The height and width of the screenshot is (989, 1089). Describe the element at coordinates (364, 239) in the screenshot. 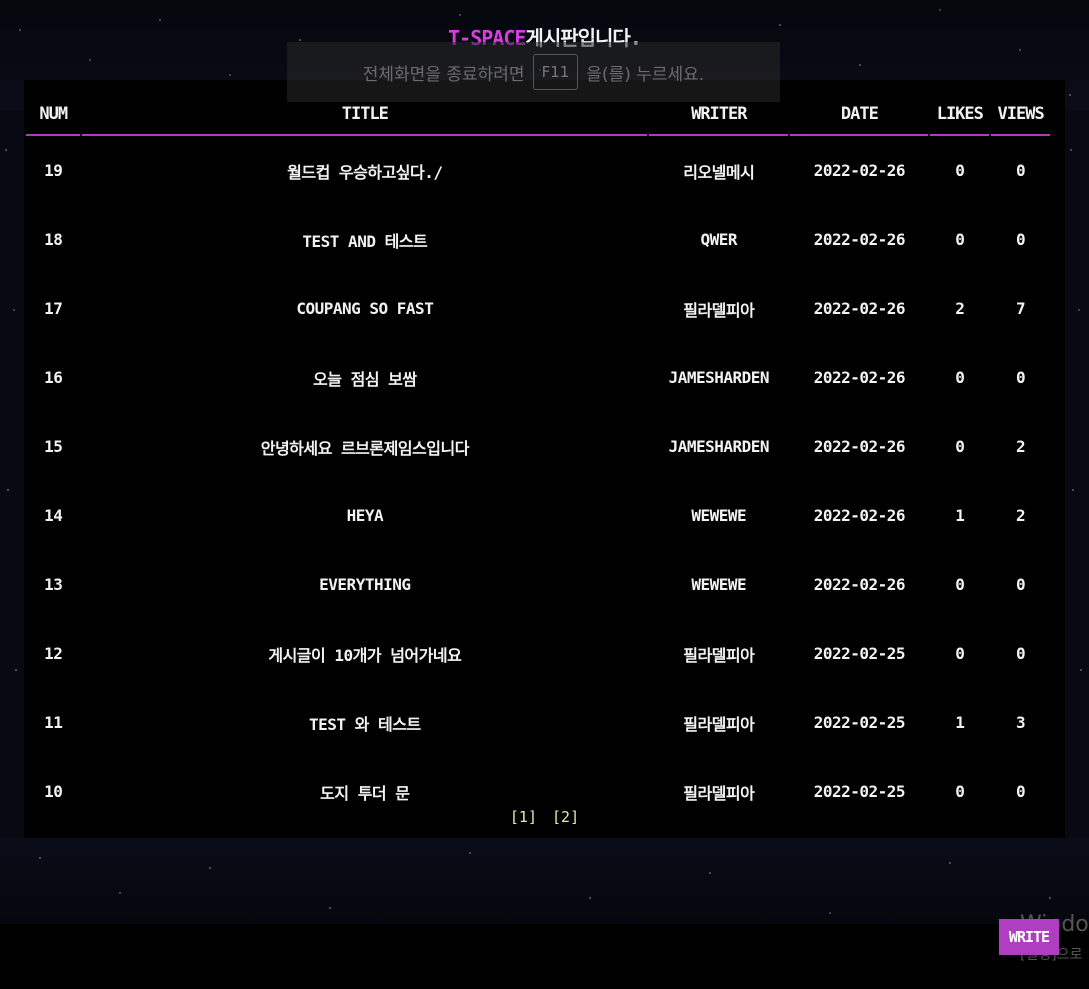

I see `cell-title: TEST AND 테스트` at that location.